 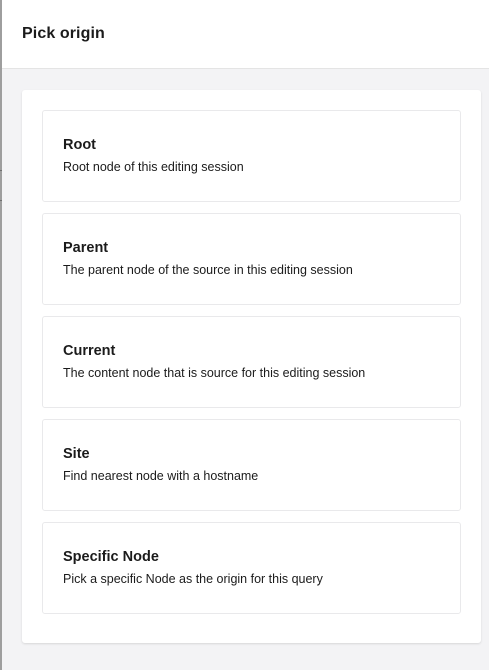 I want to click on option-name: Current, so click(x=89, y=351).